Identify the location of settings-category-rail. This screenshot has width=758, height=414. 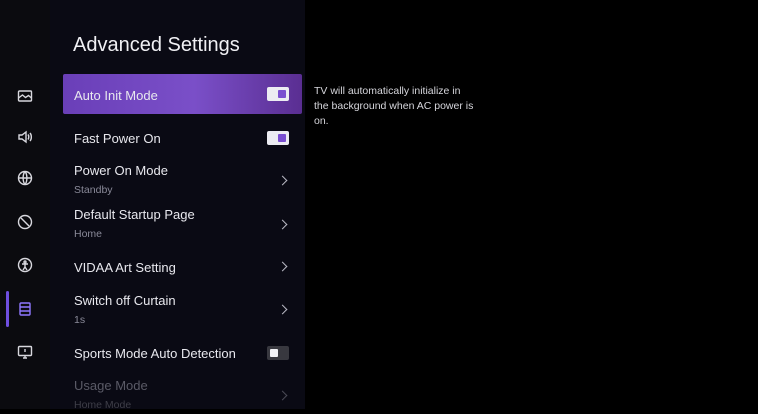
(25, 204).